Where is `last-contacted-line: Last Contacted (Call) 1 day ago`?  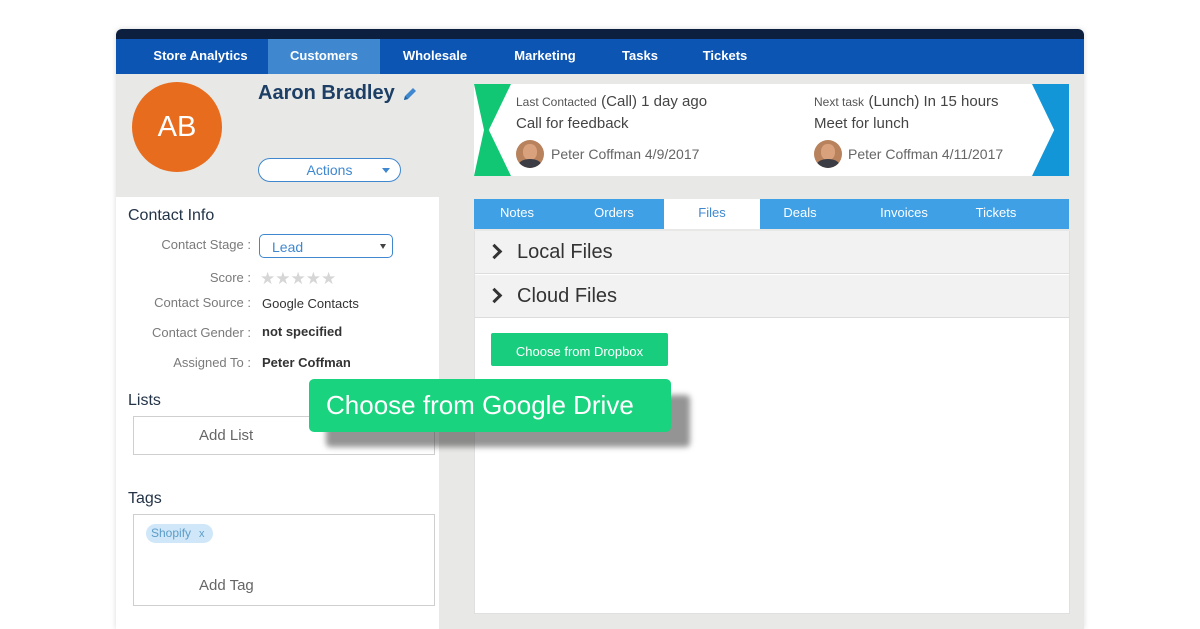 last-contacted-line: Last Contacted (Call) 1 day ago is located at coordinates (611, 102).